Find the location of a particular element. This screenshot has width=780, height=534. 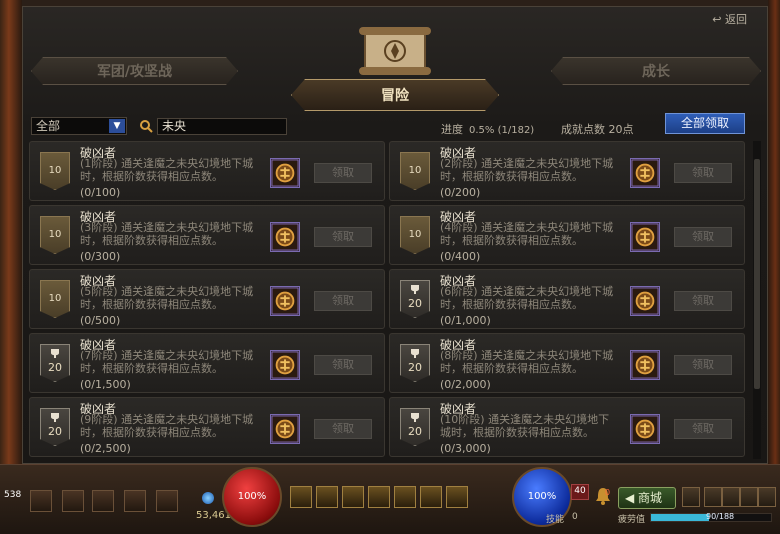

achievement-count: (0/300) is located at coordinates (100, 256).